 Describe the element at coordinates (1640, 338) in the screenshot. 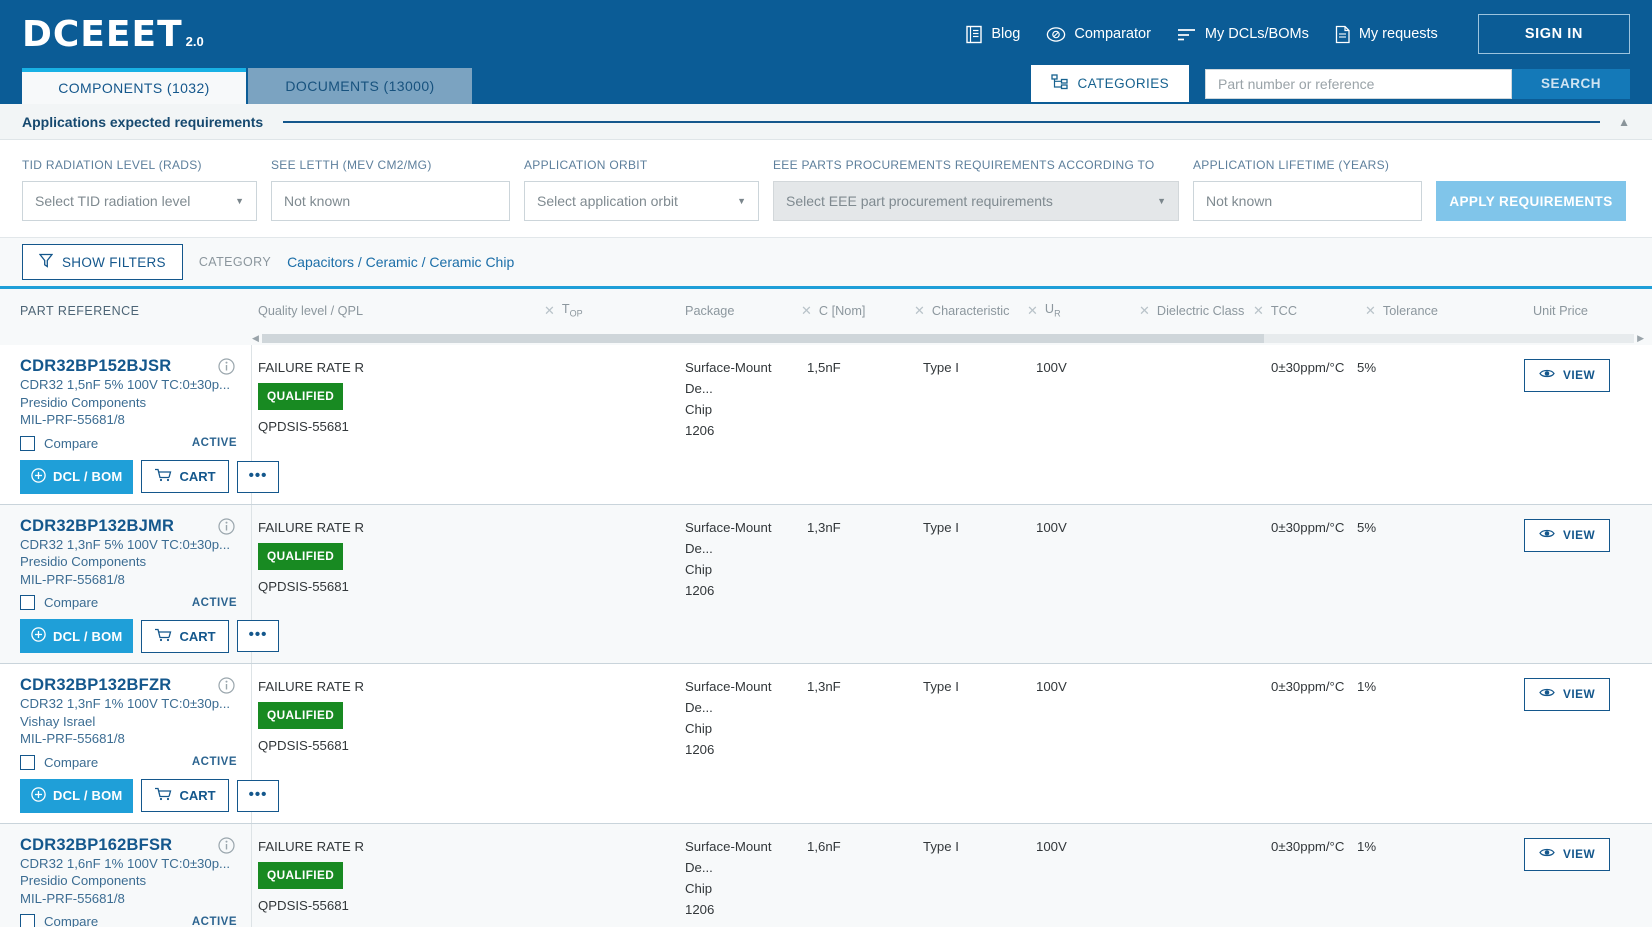

I see `scroll-right-icon: ▶` at that location.